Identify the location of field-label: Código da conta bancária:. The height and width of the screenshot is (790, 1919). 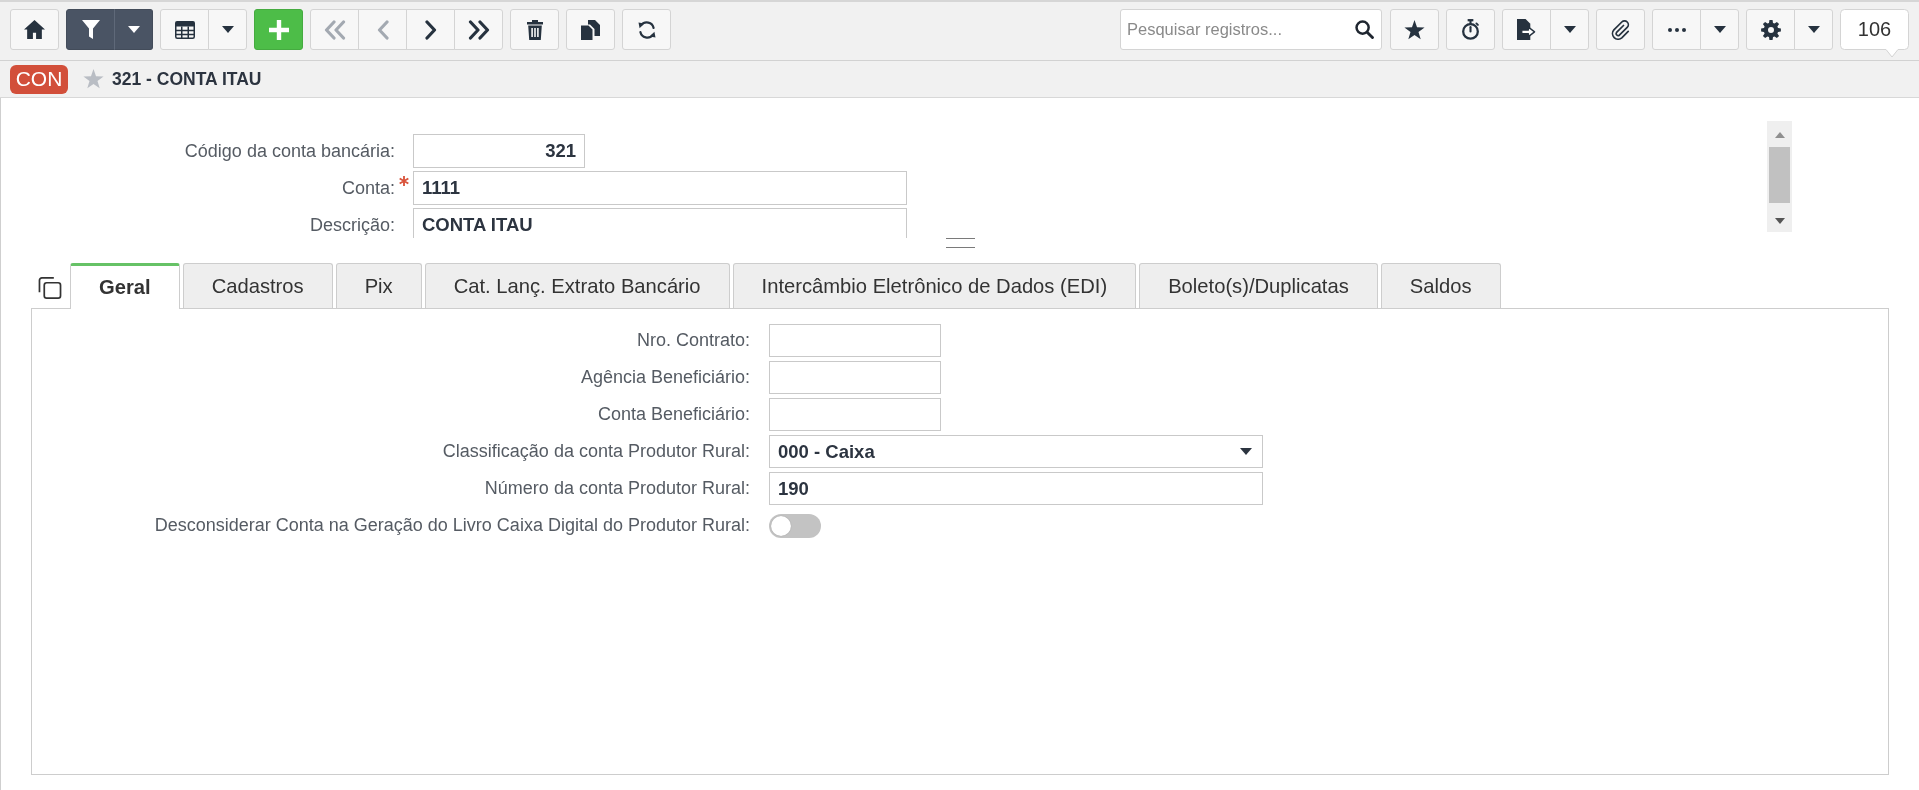
(289, 151).